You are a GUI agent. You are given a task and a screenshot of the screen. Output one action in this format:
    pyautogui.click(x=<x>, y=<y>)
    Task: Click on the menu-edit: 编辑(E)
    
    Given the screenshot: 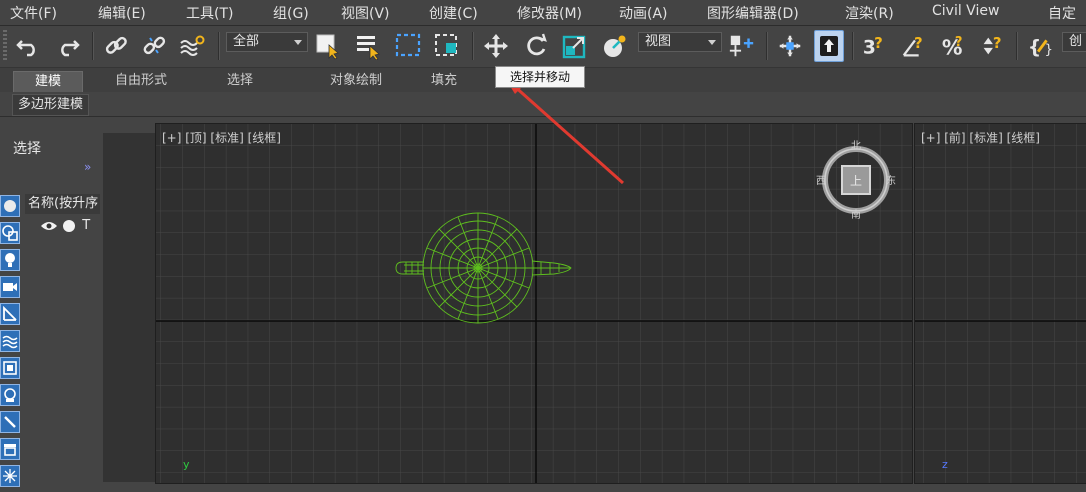 What is the action you would take?
    pyautogui.click(x=122, y=13)
    